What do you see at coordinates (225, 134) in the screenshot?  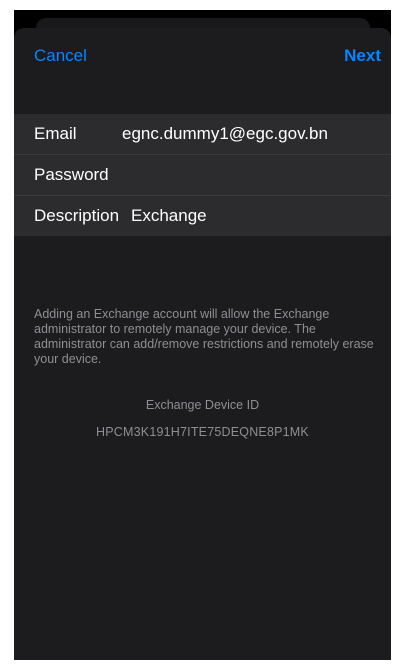 I see `email-field: egnc.dummy1@egc.gov.bn` at bounding box center [225, 134].